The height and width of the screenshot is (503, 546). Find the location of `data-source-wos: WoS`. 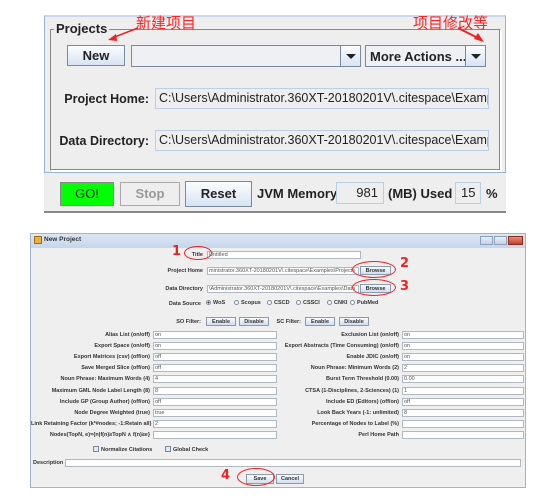

data-source-wos: WoS is located at coordinates (215, 303).